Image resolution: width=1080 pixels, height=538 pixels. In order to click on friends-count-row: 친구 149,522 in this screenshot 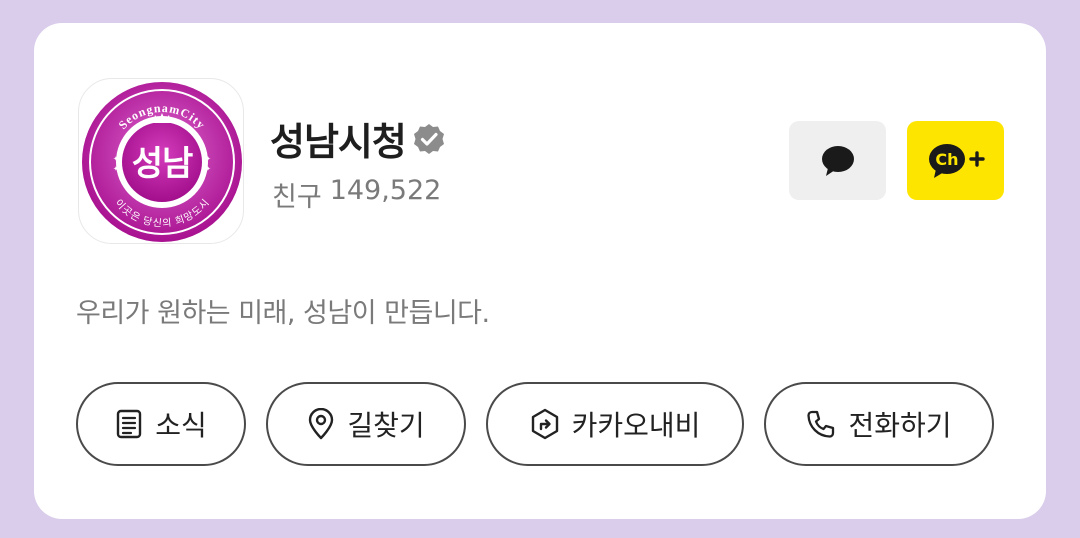, I will do `click(356, 194)`.